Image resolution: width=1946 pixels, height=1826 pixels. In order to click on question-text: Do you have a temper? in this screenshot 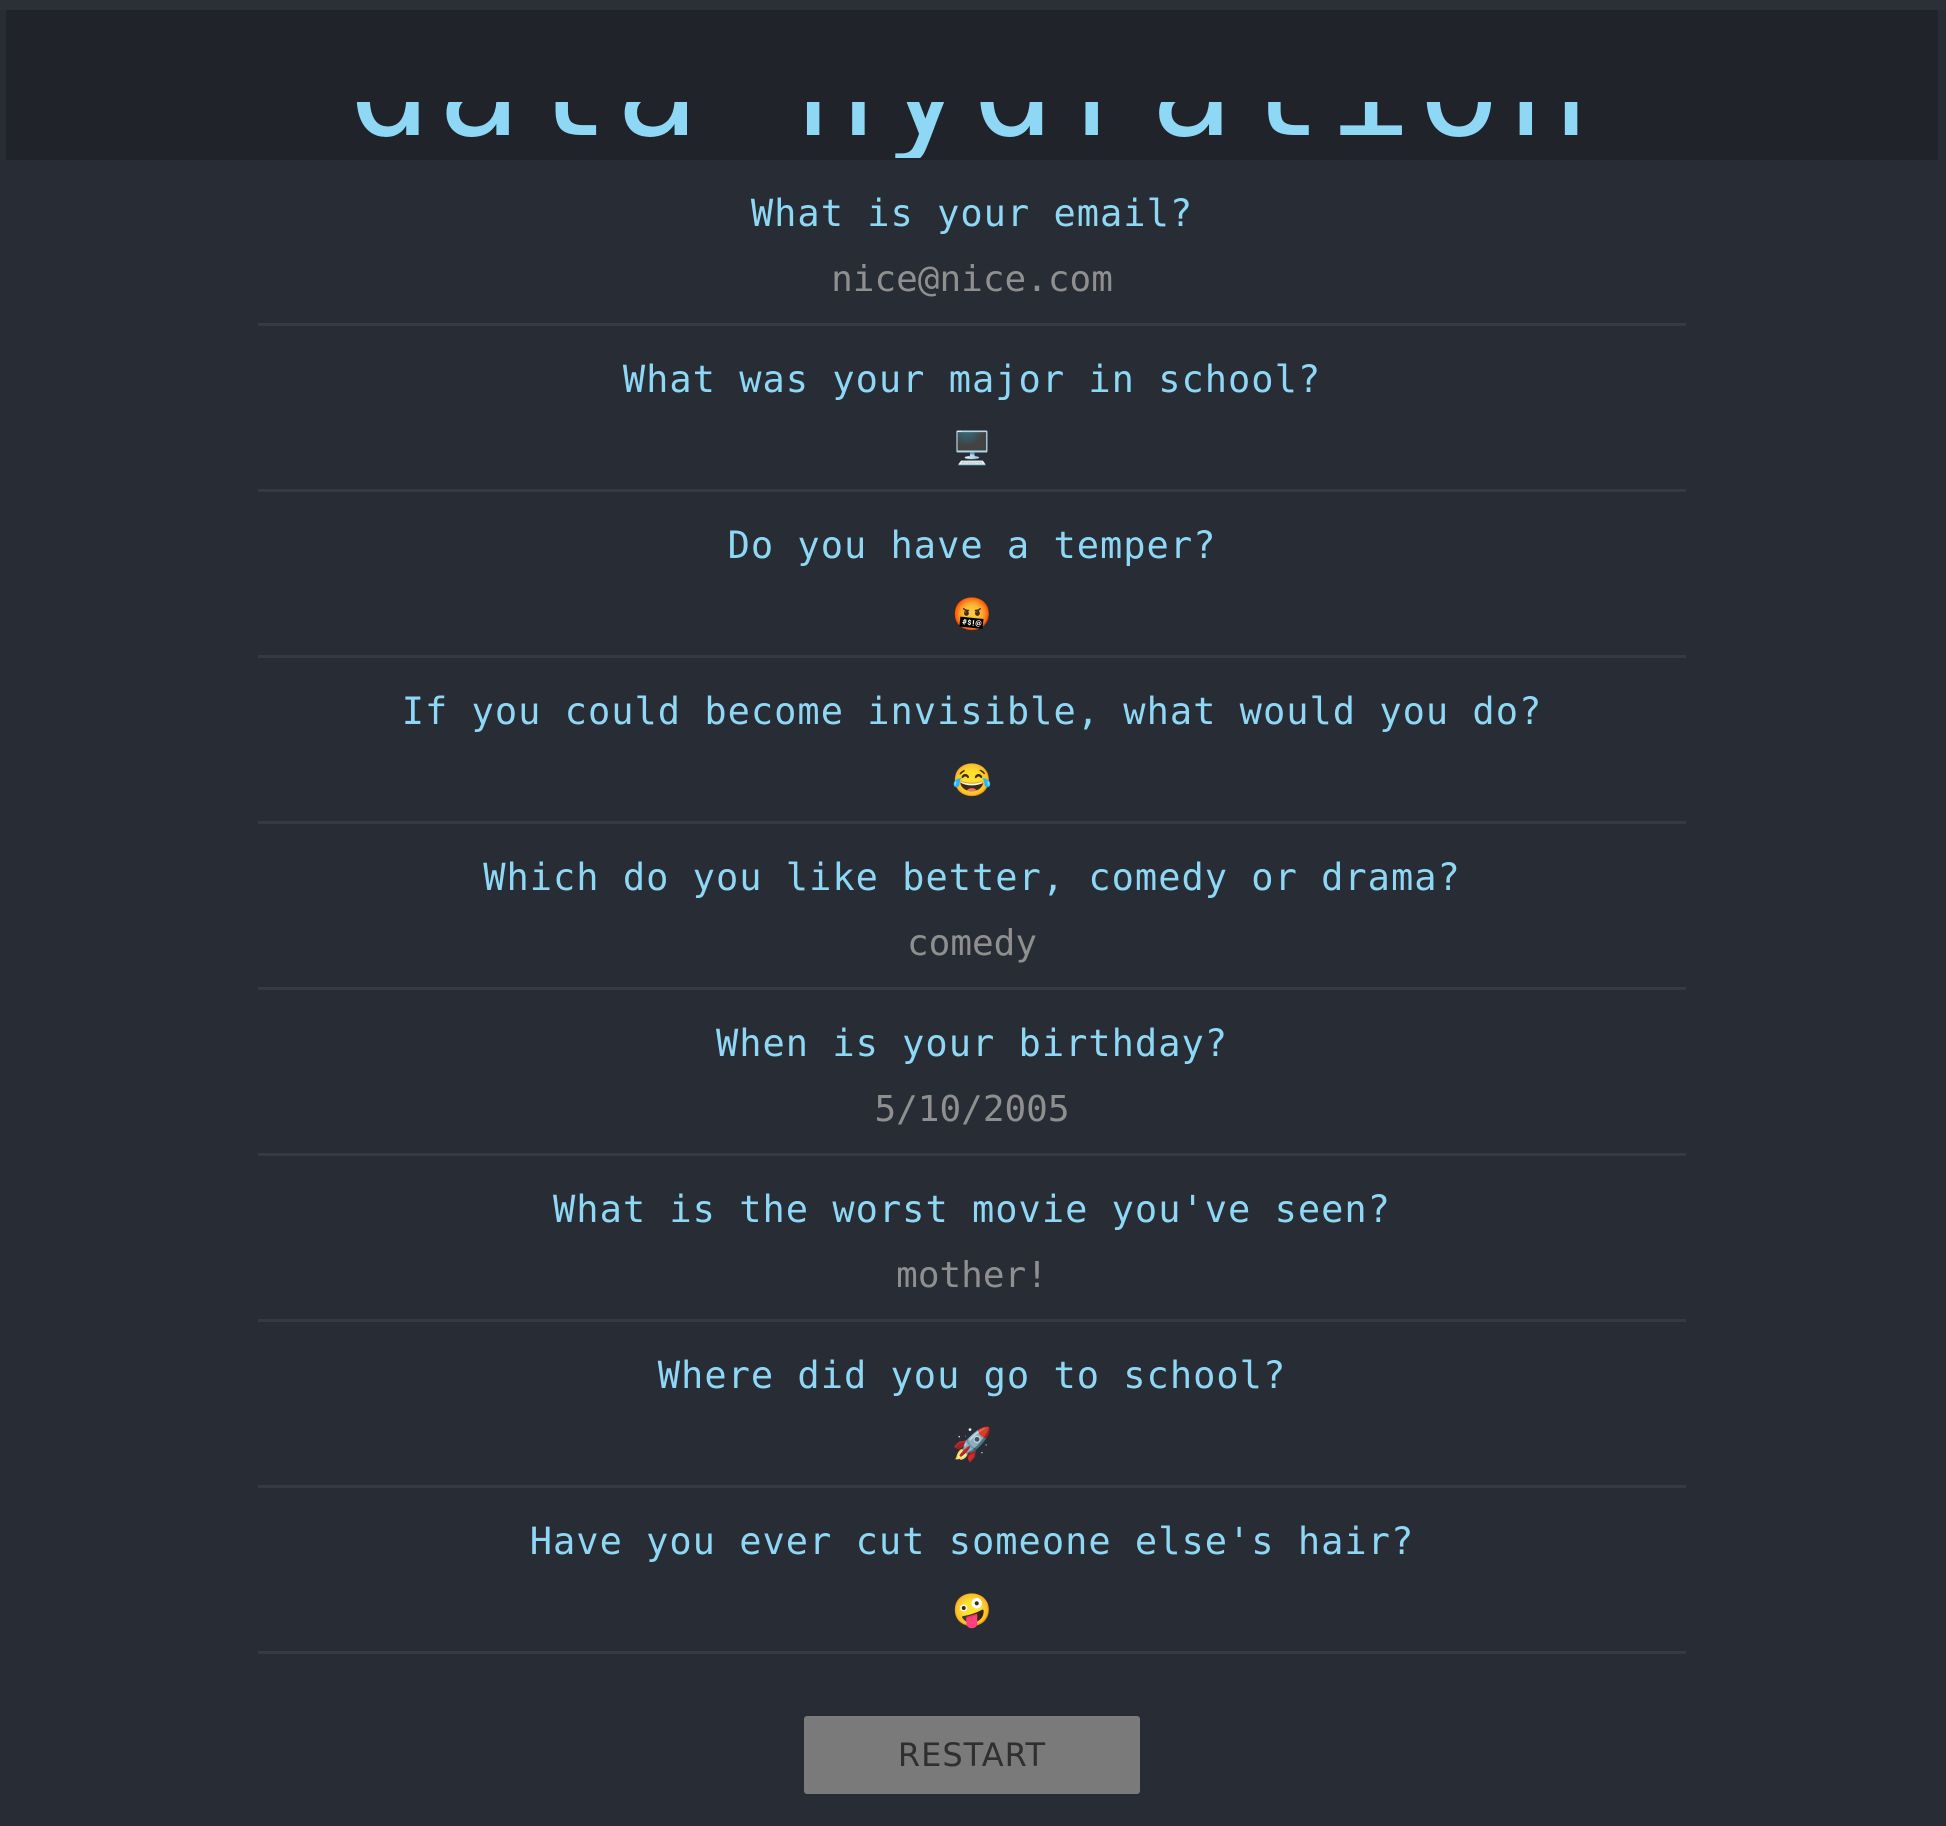, I will do `click(972, 545)`.